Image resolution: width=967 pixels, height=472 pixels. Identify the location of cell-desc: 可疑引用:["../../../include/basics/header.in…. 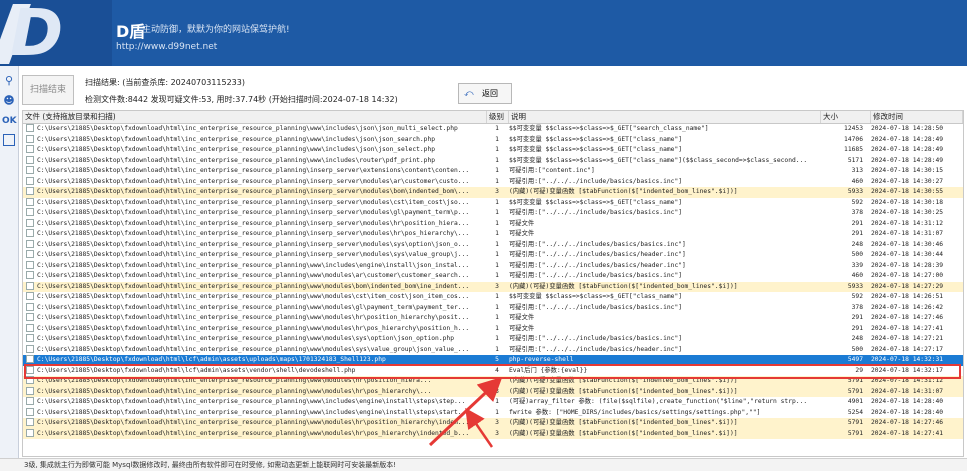
(596, 349).